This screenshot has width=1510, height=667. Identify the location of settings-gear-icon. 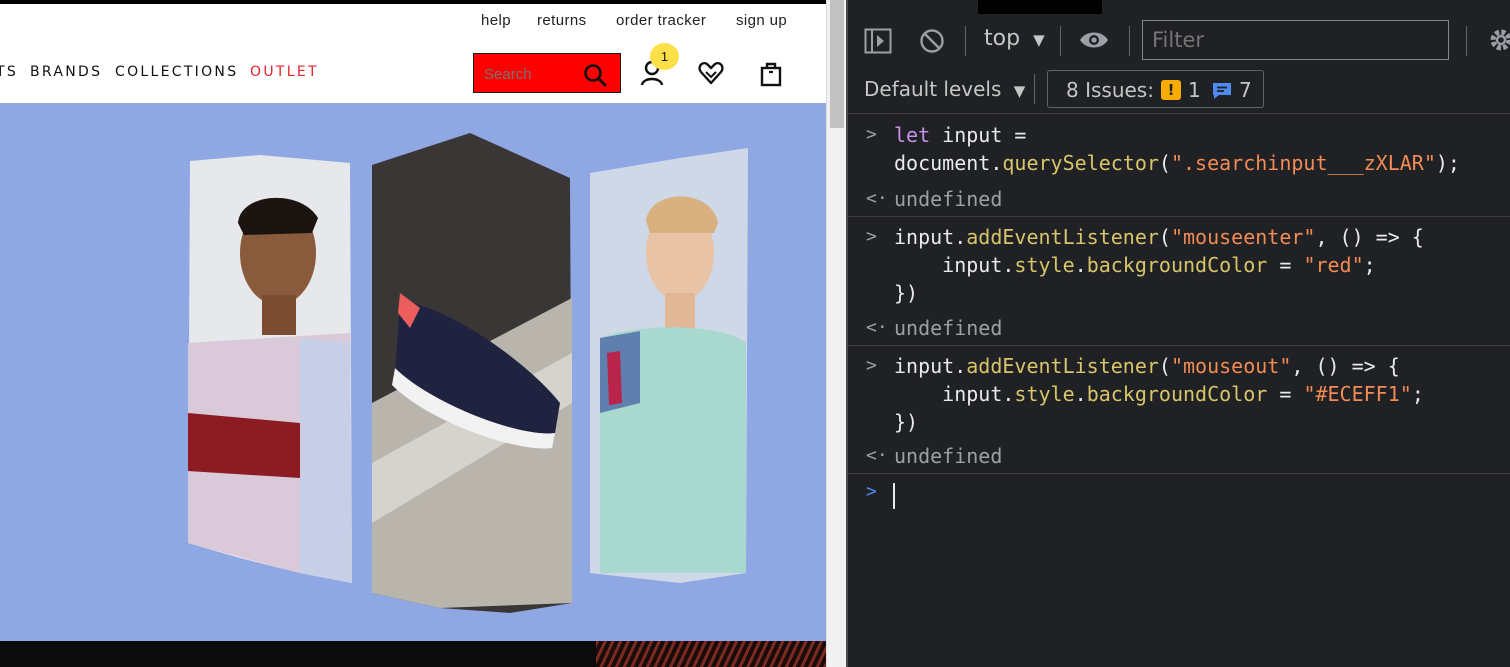
(1499, 40).